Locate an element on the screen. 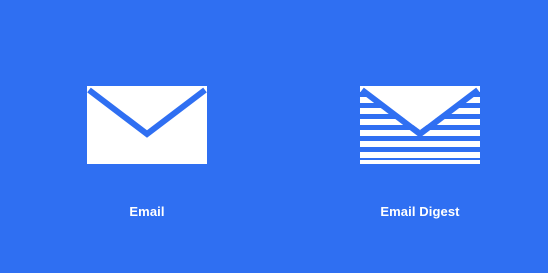 This screenshot has width=548, height=273. envelope-icon is located at coordinates (147, 125).